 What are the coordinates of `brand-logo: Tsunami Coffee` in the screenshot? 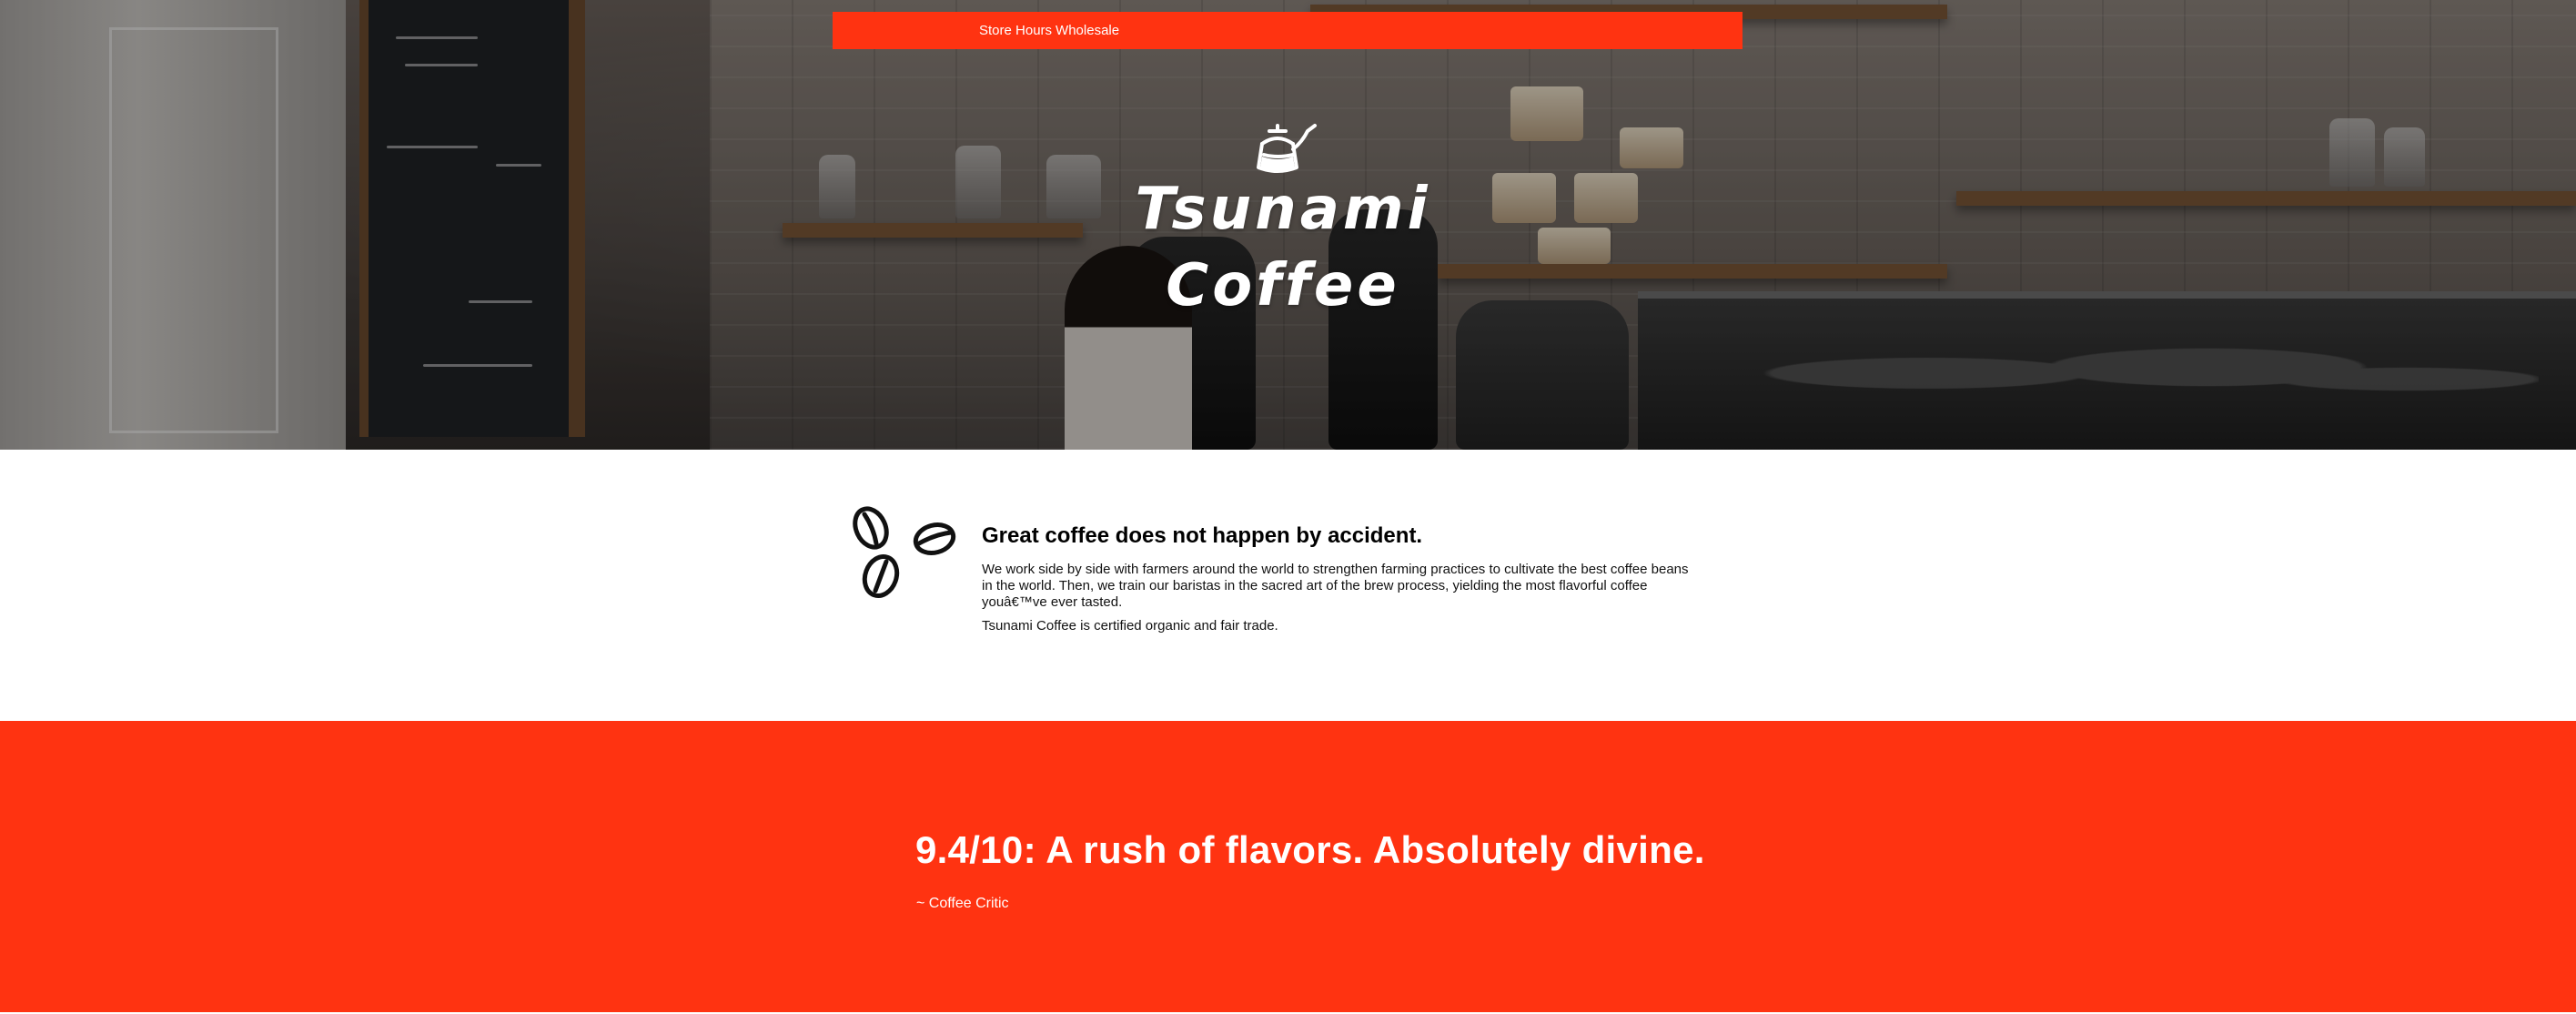 It's located at (1283, 218).